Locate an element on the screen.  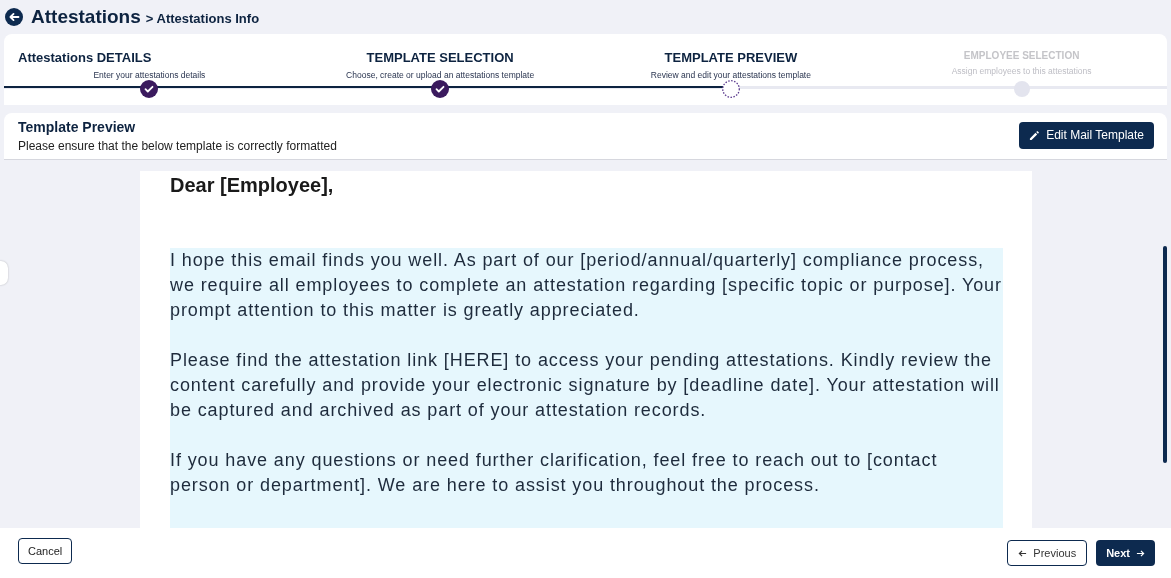
pencil-icon is located at coordinates (1035, 135).